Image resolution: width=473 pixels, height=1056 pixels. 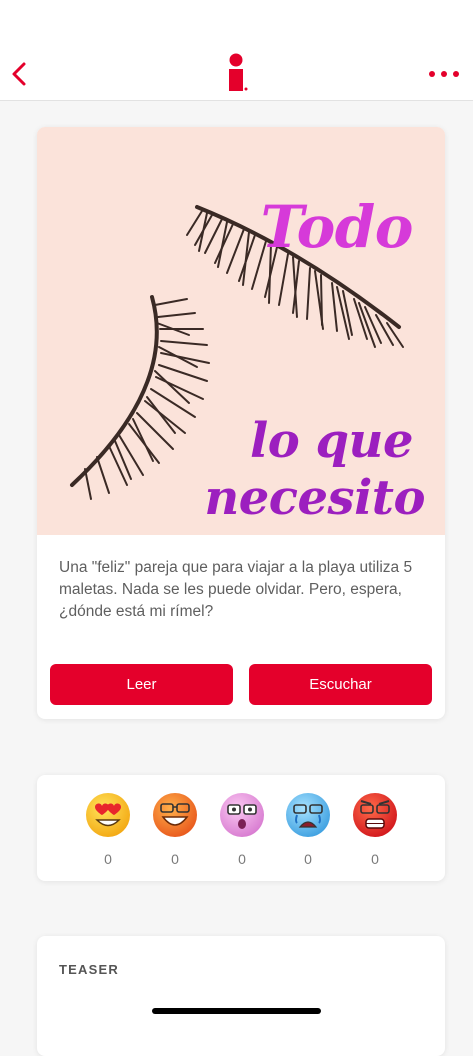 I want to click on teaser-card: TEASER, so click(x=241, y=996).